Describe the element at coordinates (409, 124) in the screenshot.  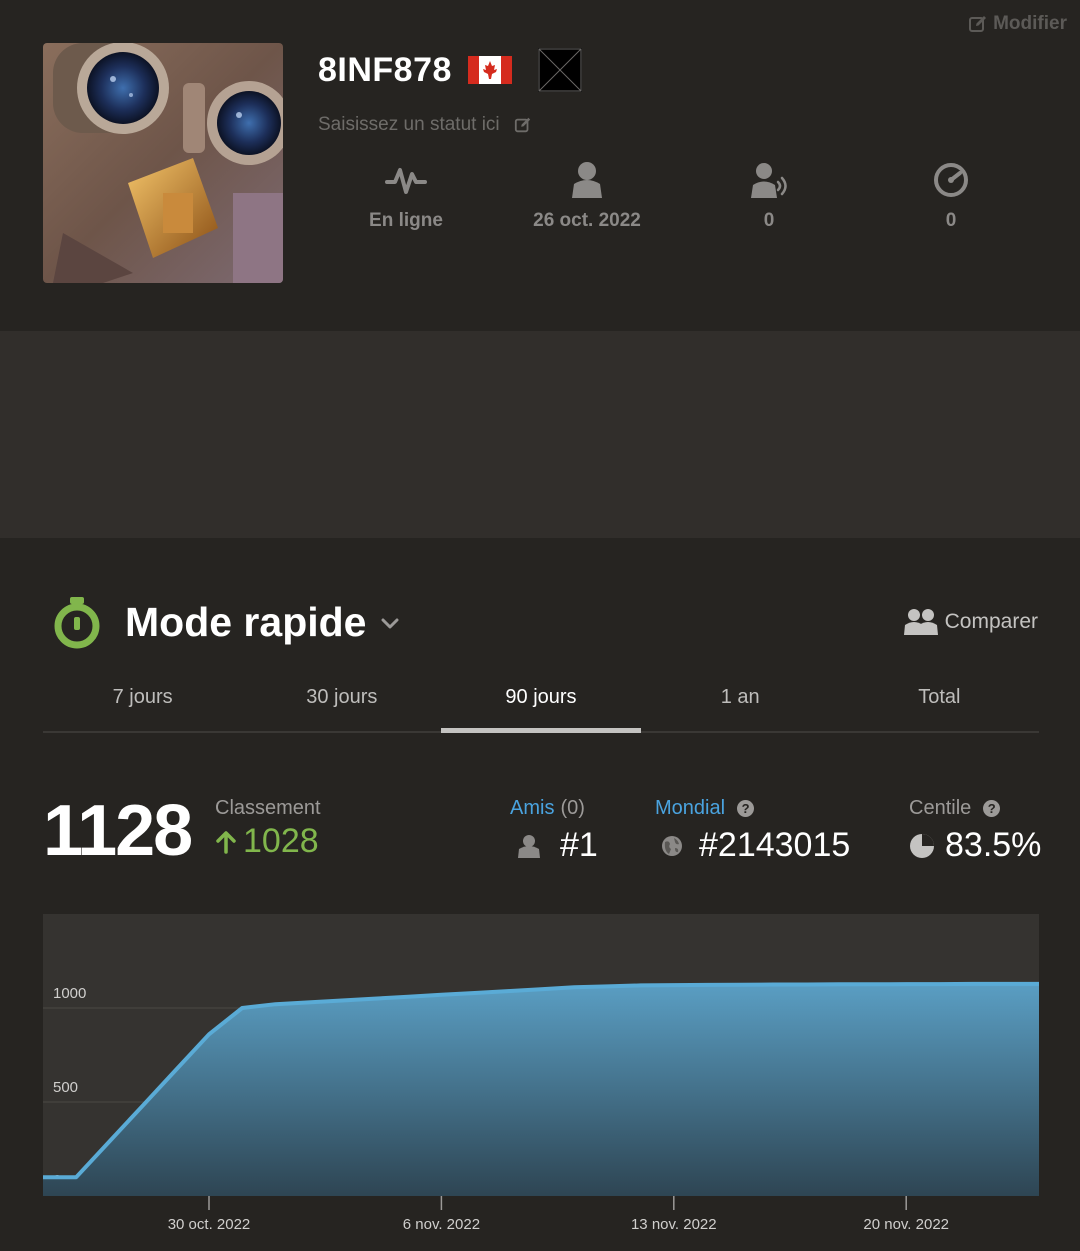
I see `status-placeholder: Saisissez un statut ici` at that location.